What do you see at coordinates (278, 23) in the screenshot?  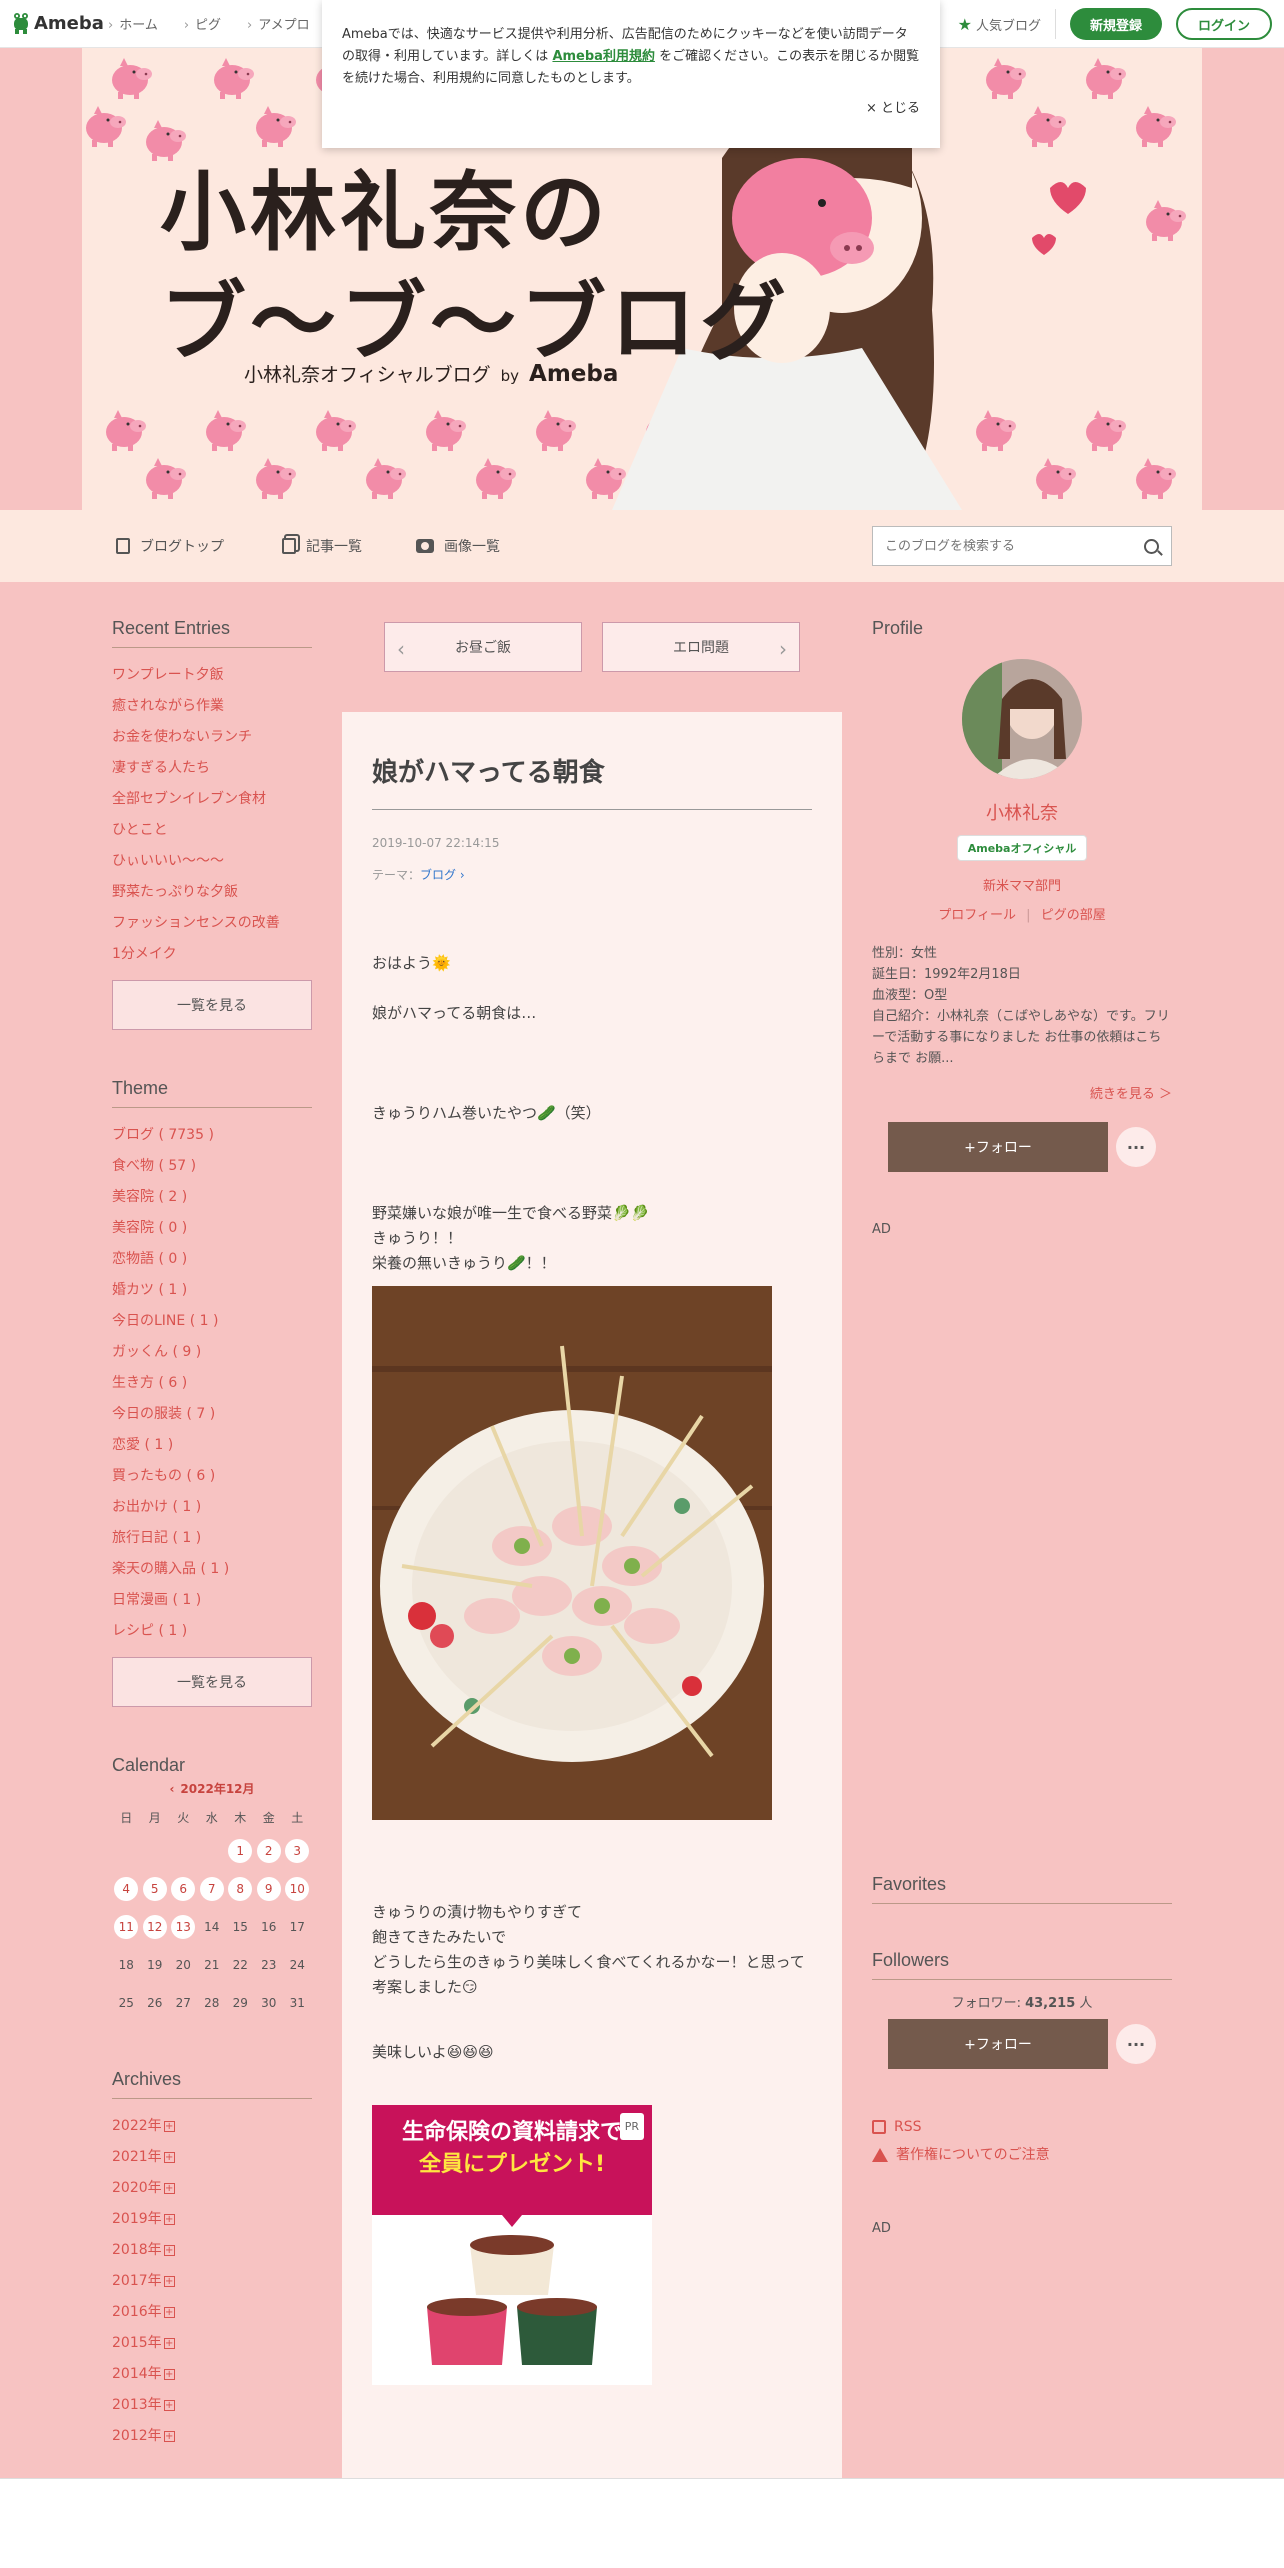 I see `nav-amepro: › アメプロ` at bounding box center [278, 23].